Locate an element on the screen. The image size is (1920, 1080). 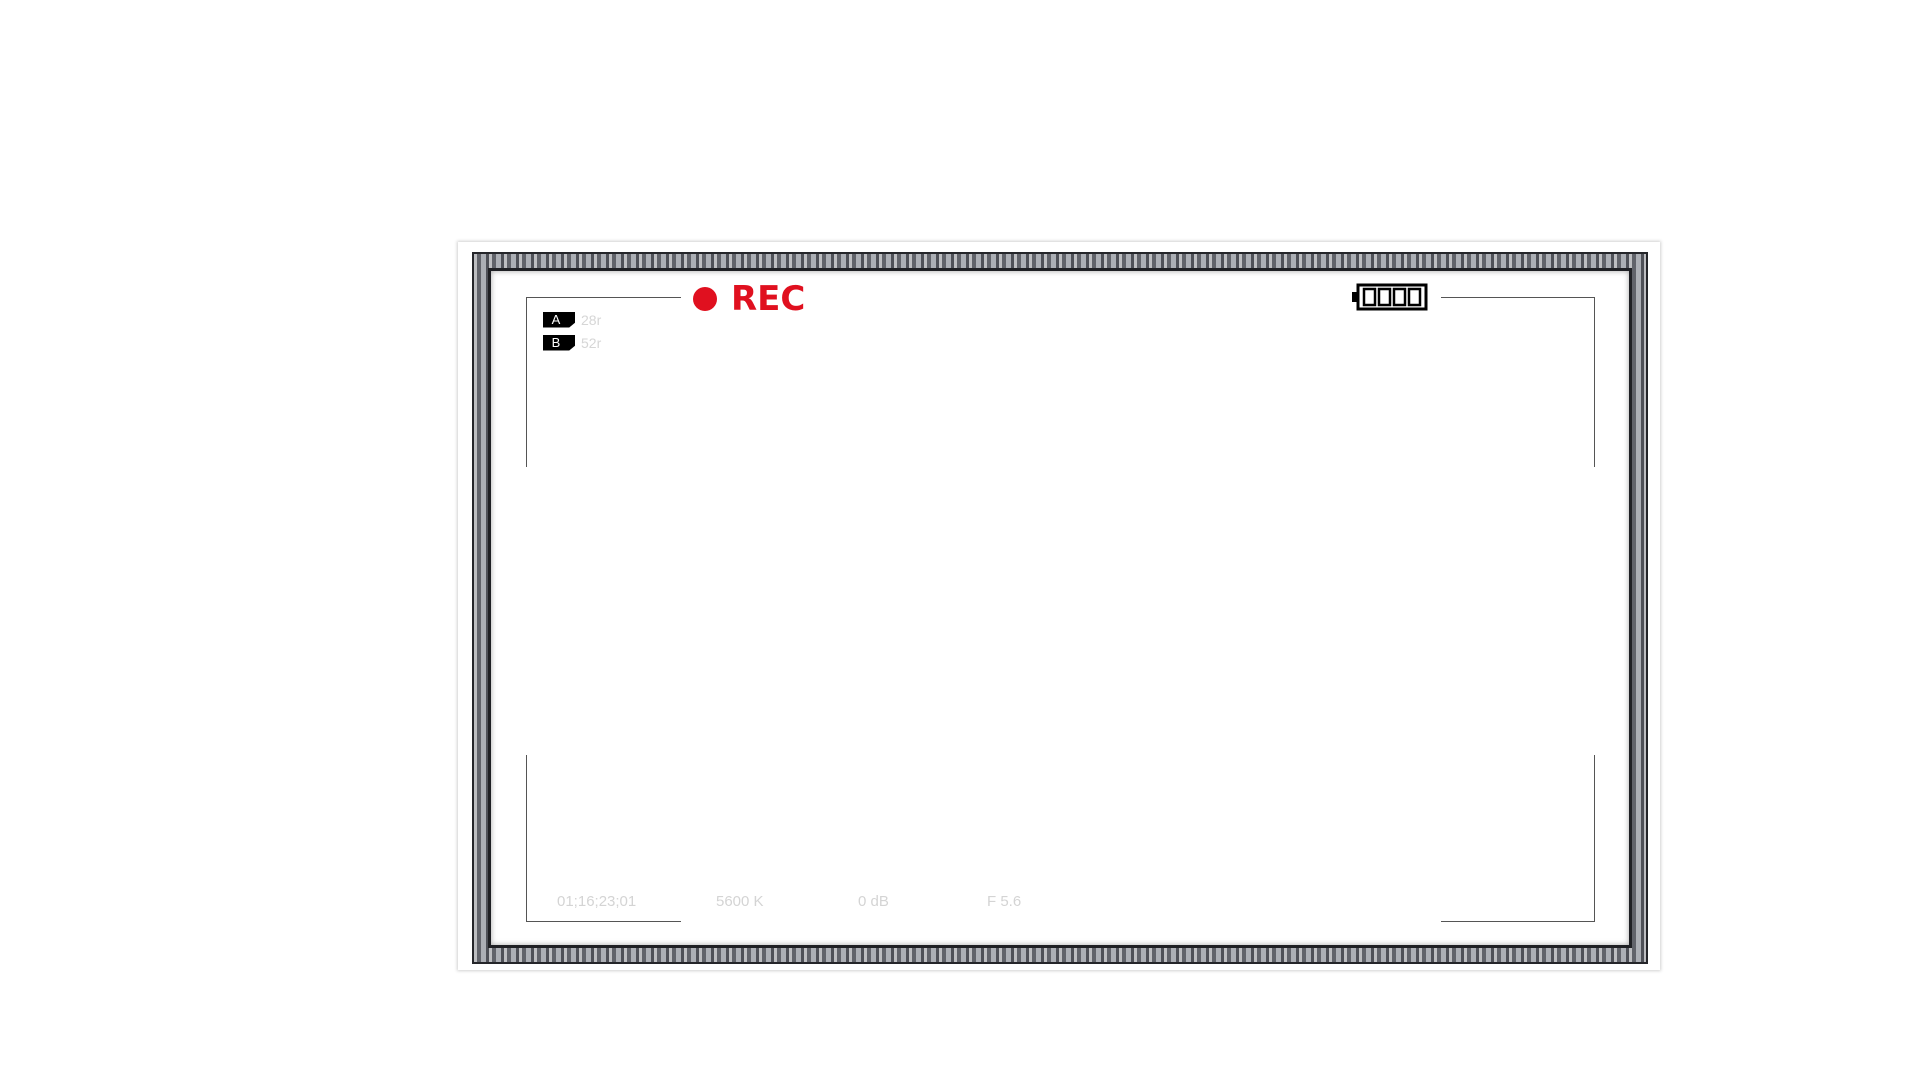
bracket-top-left-vertical is located at coordinates (526, 382).